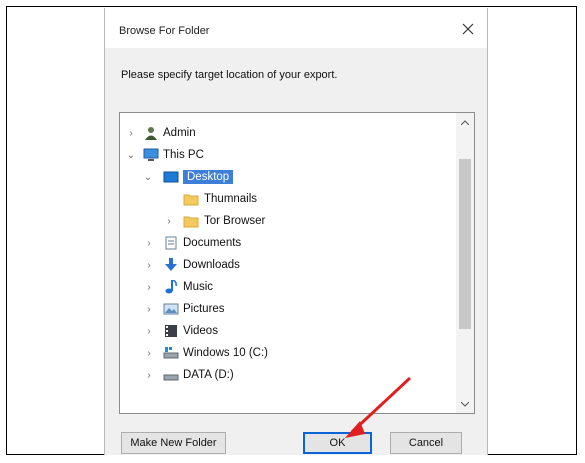  Describe the element at coordinates (285, 221) in the screenshot. I see `tree-item-tor-browser: › Tor Browser` at that location.